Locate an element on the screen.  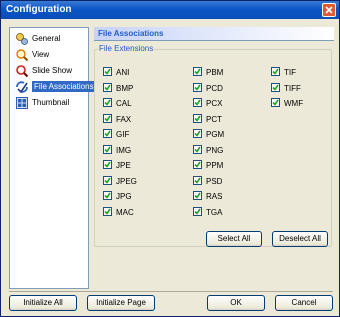
initialize-page-label: Initialize Page is located at coordinates (121, 302).